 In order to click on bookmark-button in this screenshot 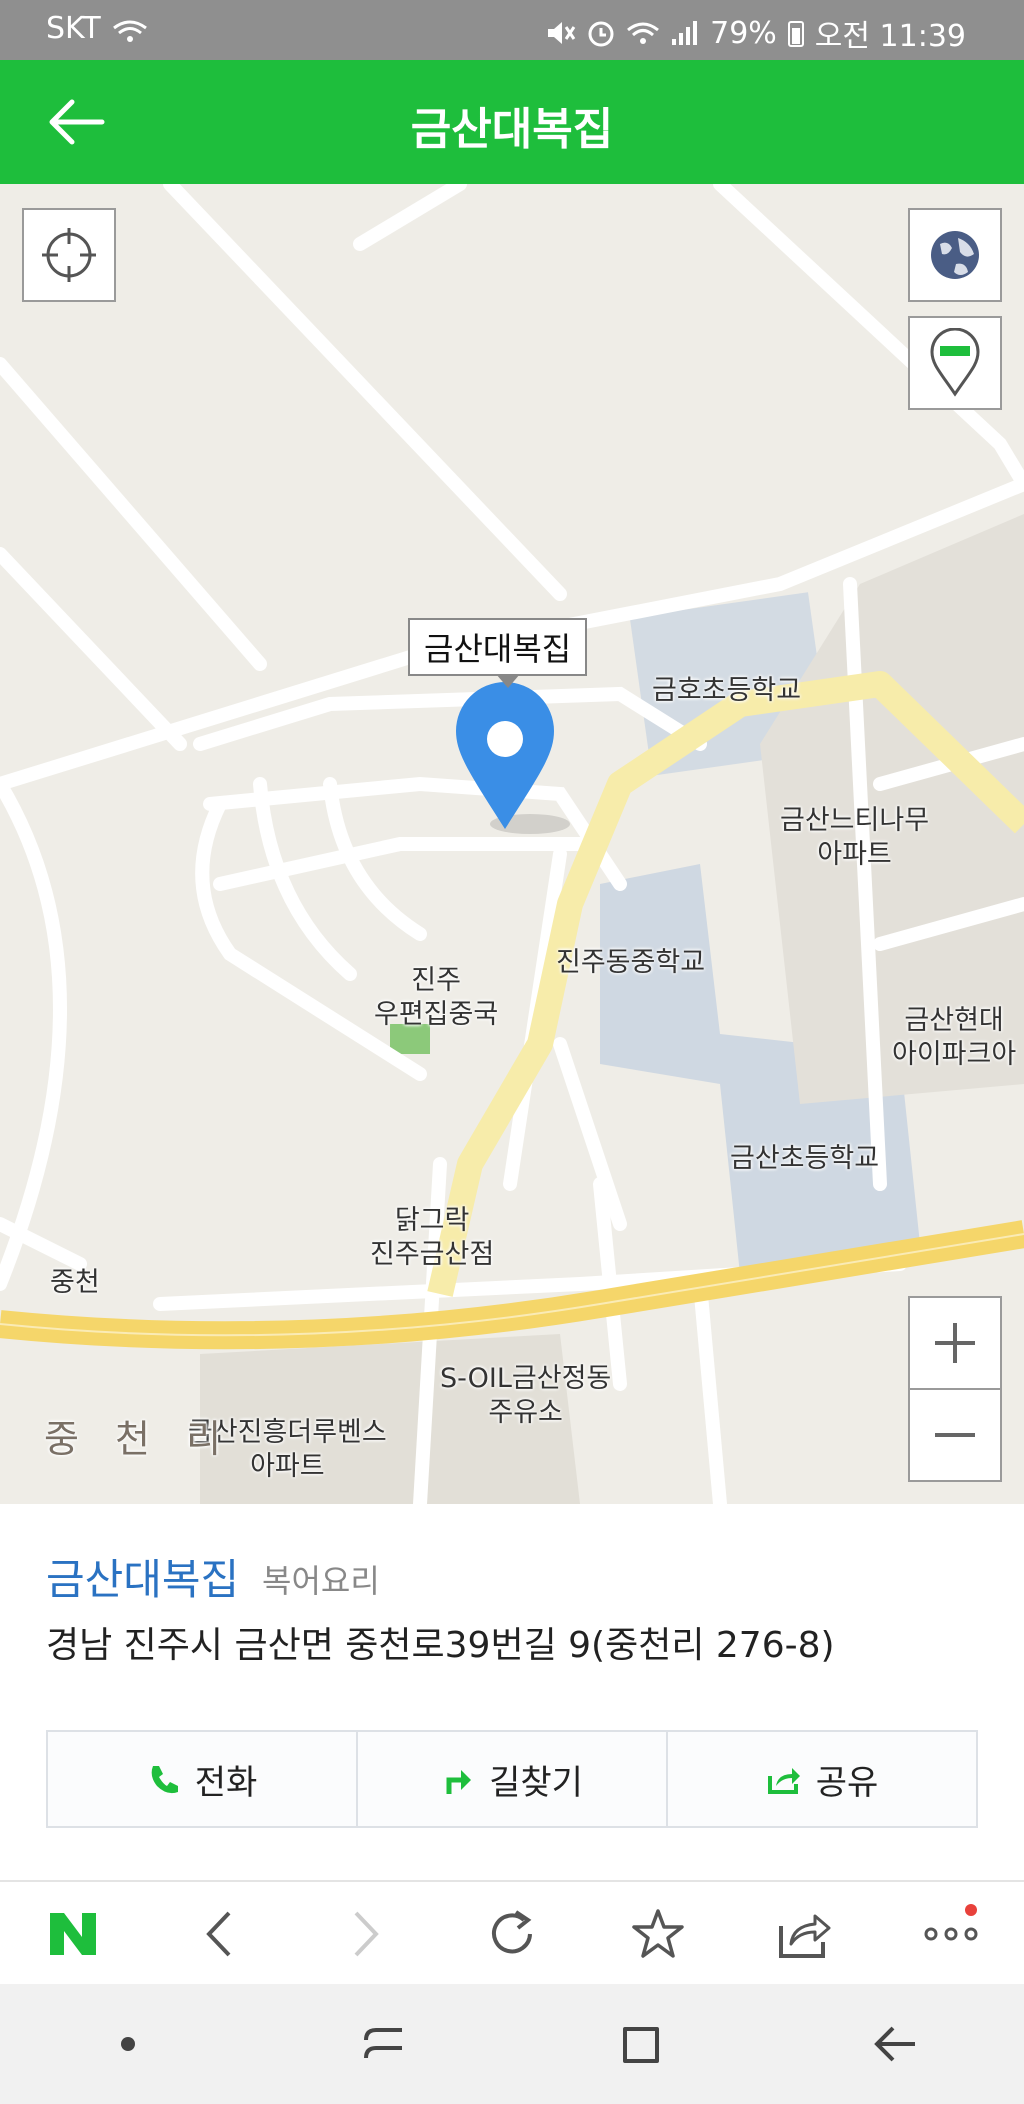, I will do `click(658, 1934)`.